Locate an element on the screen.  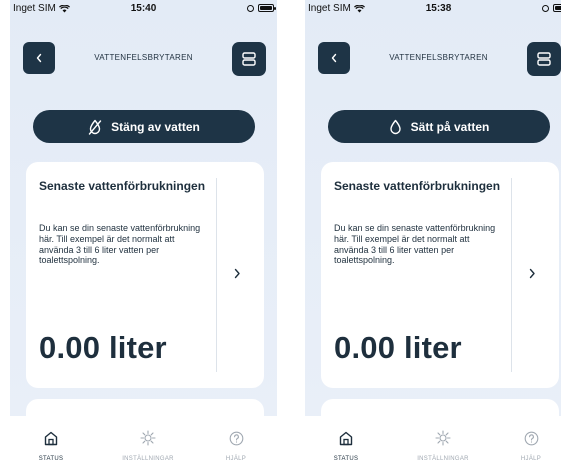
status-bar: Inget SIM 15:40 is located at coordinates (143, 13).